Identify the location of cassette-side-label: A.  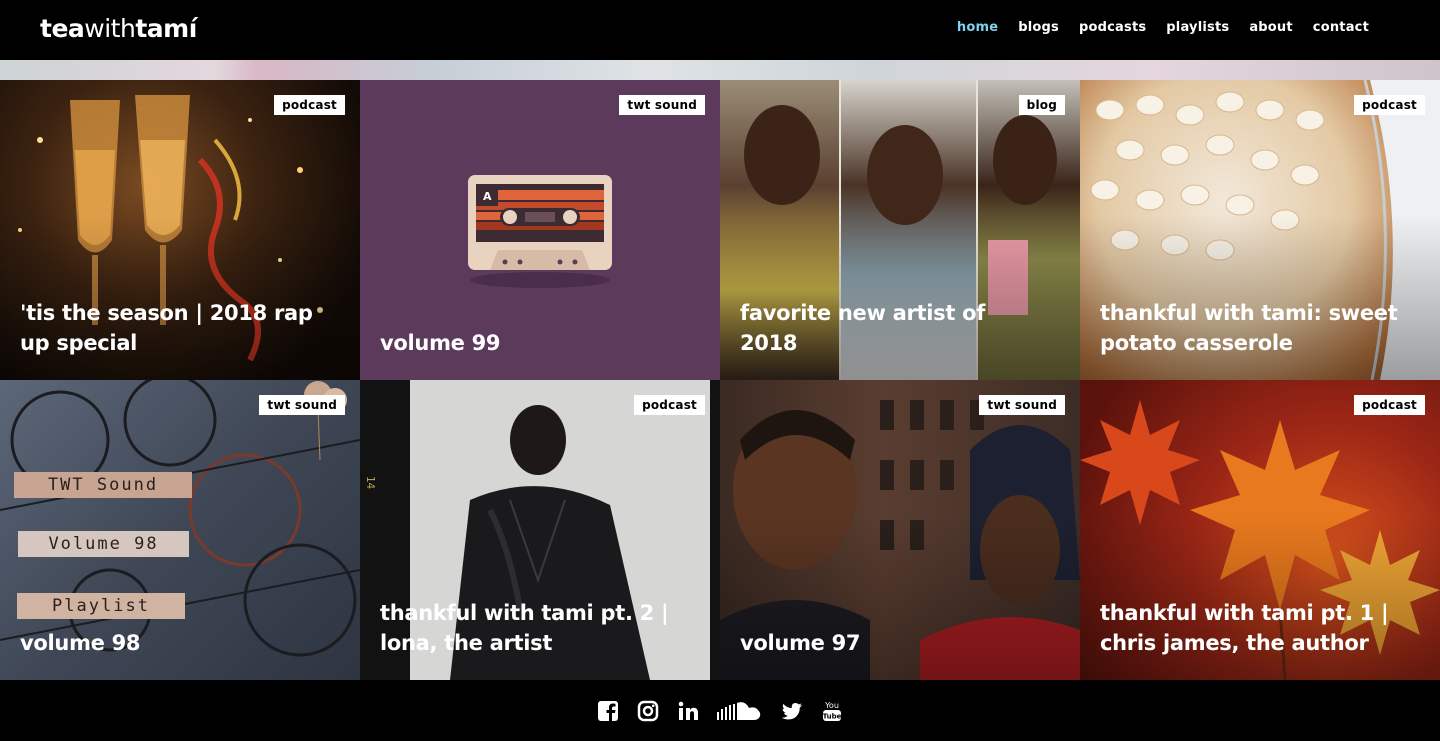
(487, 196).